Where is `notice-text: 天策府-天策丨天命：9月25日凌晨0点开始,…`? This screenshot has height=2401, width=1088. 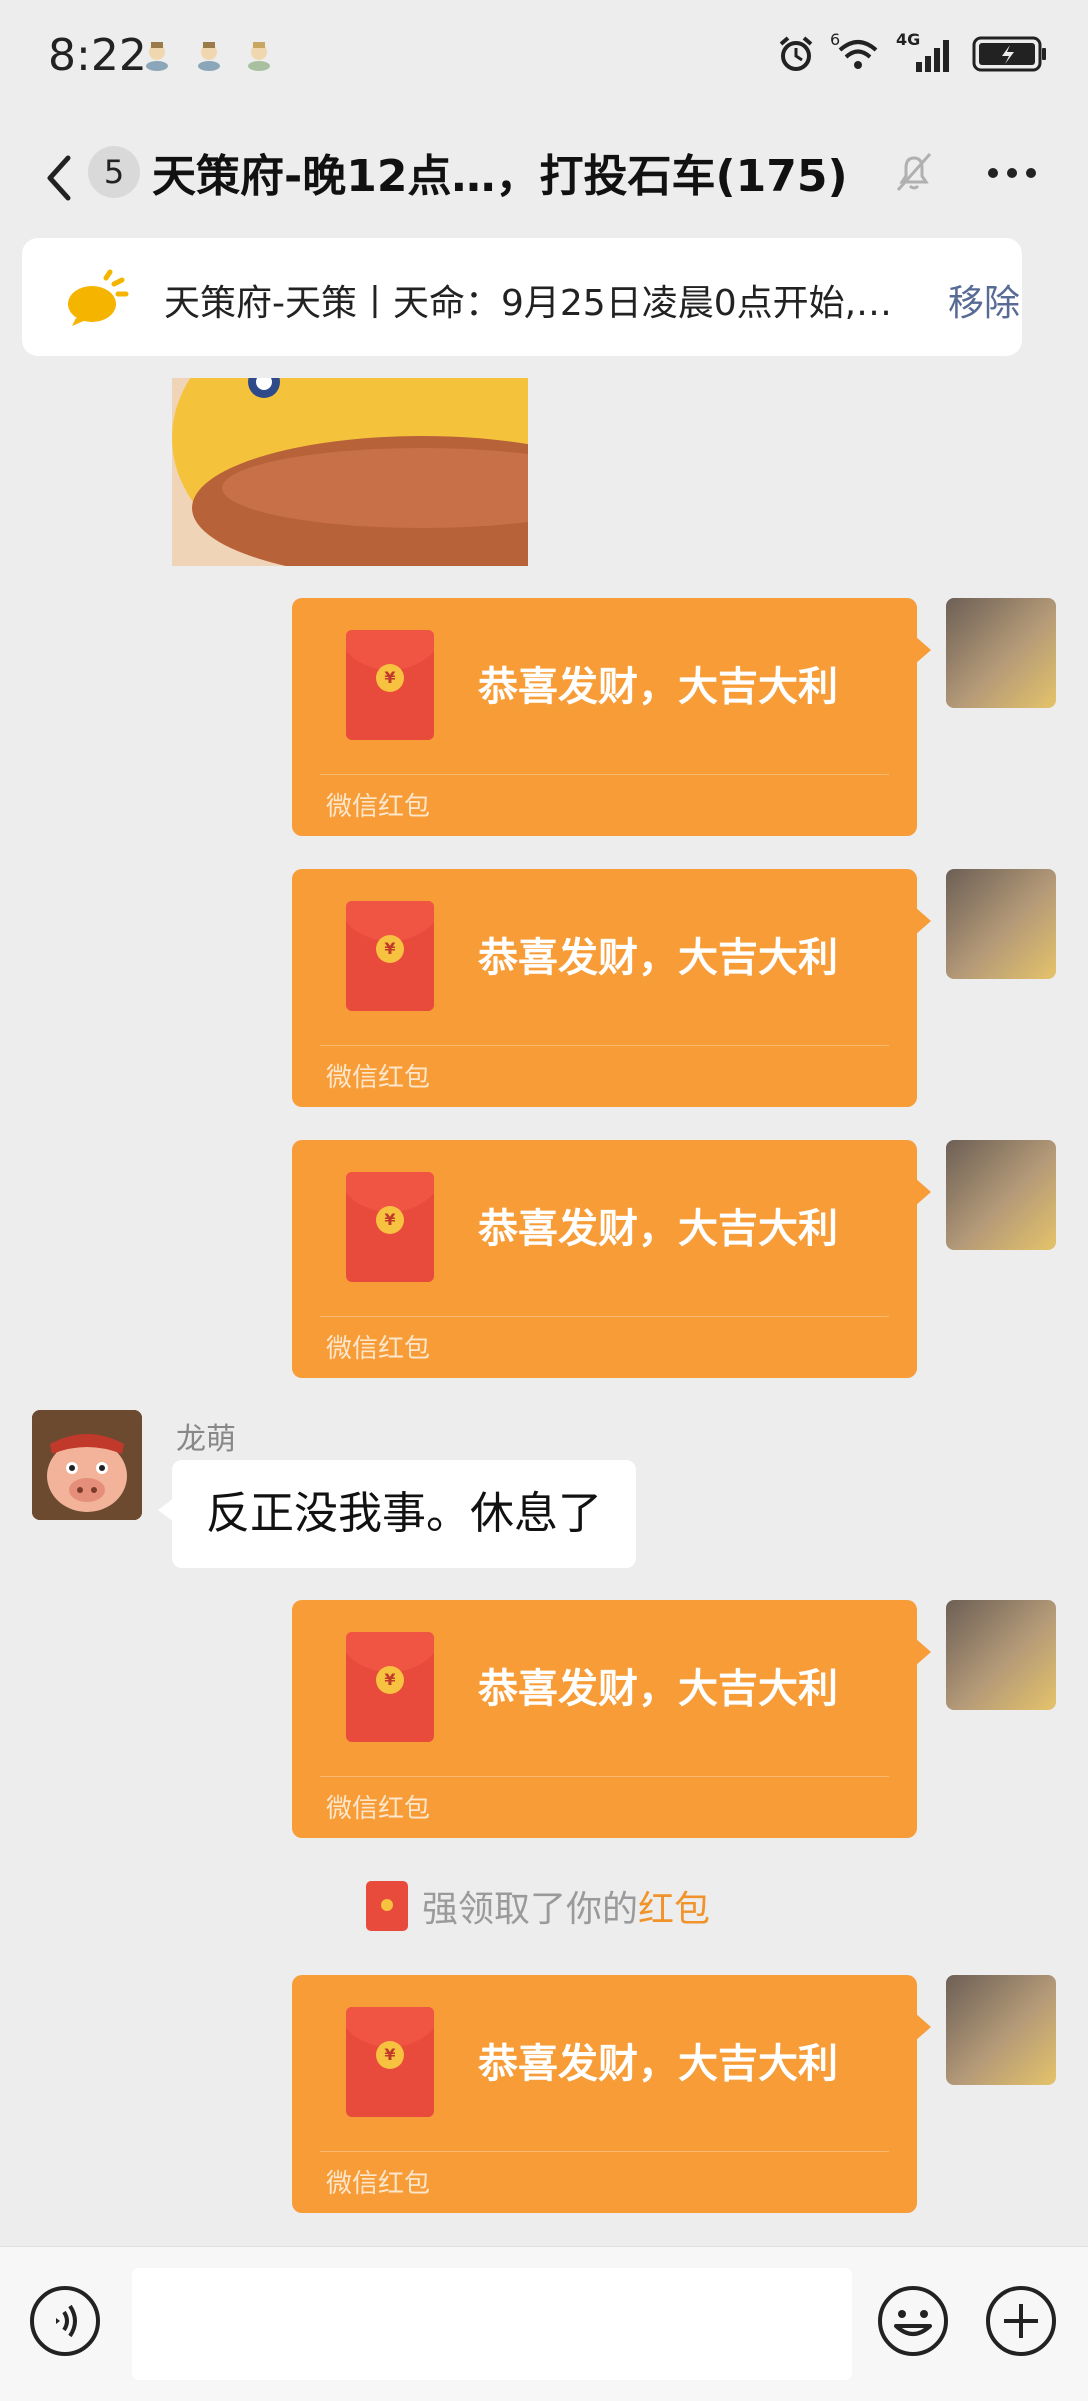 notice-text: 天策府-天策丨天命：9月25日凌晨0点开始,… is located at coordinates (528, 303).